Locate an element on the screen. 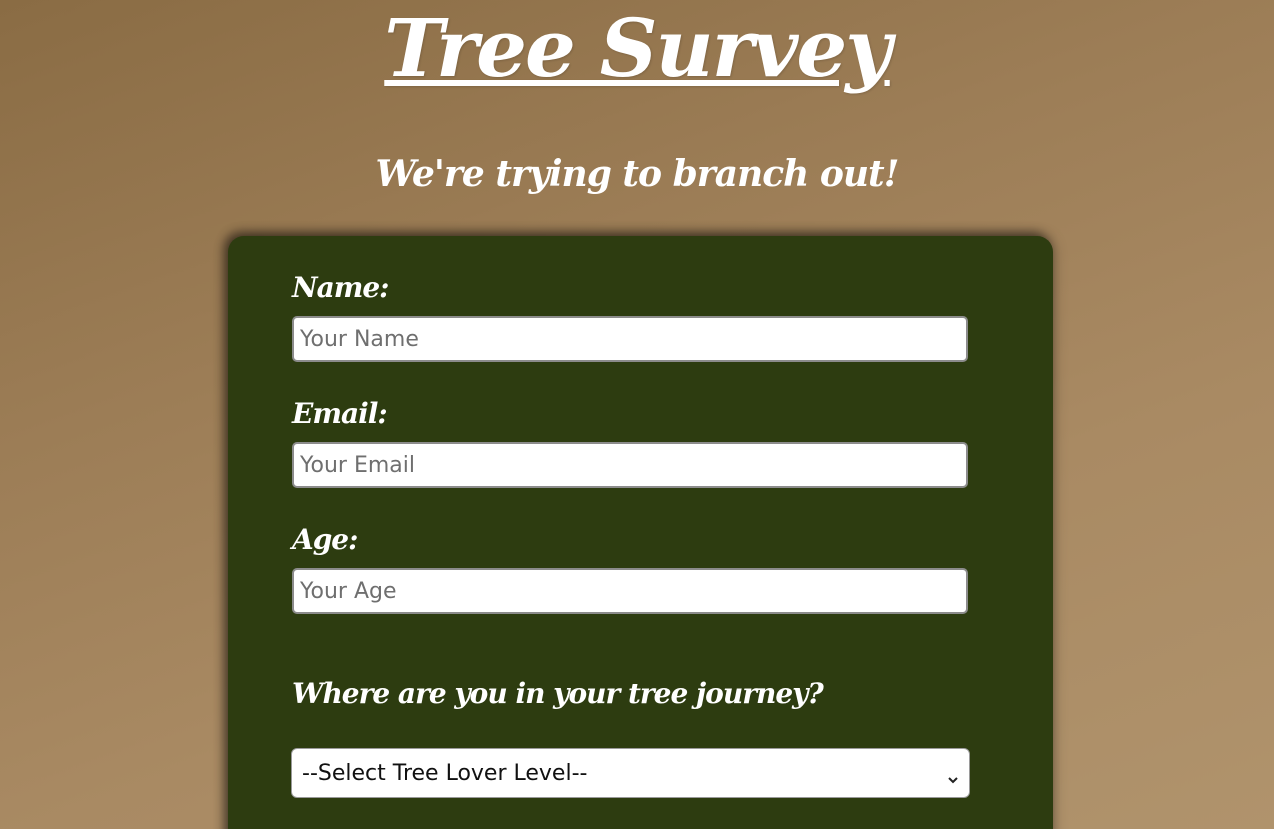 The width and height of the screenshot is (1274, 829). page-subtitle: We're trying to branch out! is located at coordinates (637, 174).